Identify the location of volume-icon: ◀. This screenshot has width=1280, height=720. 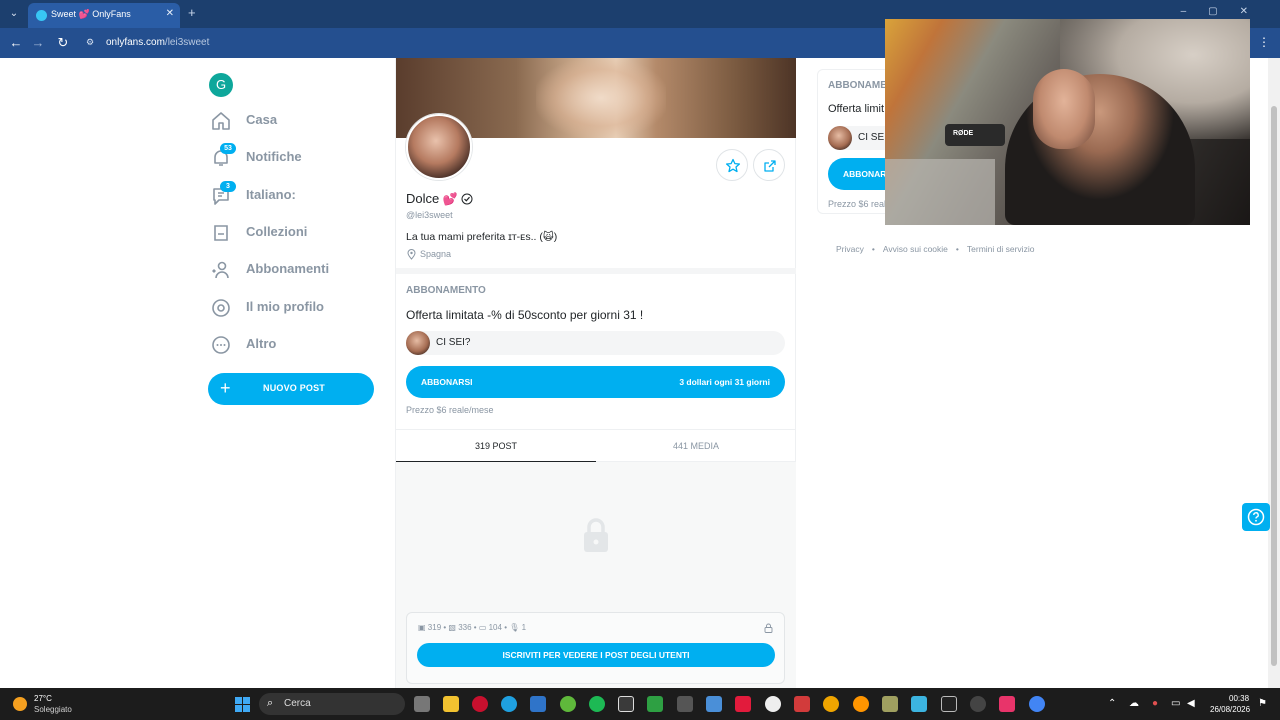
(1191, 703).